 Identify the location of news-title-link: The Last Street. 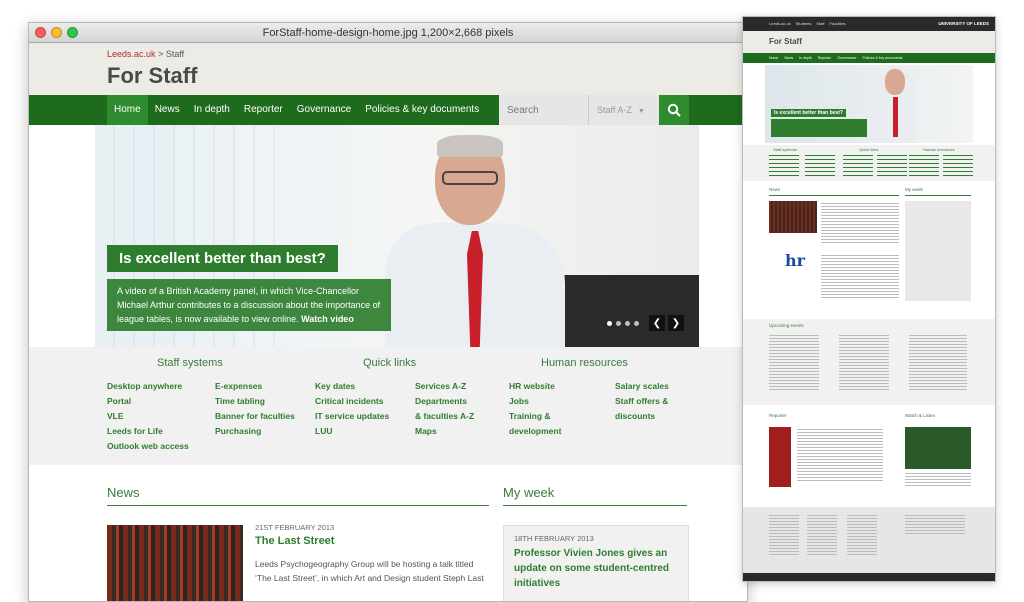
(294, 541).